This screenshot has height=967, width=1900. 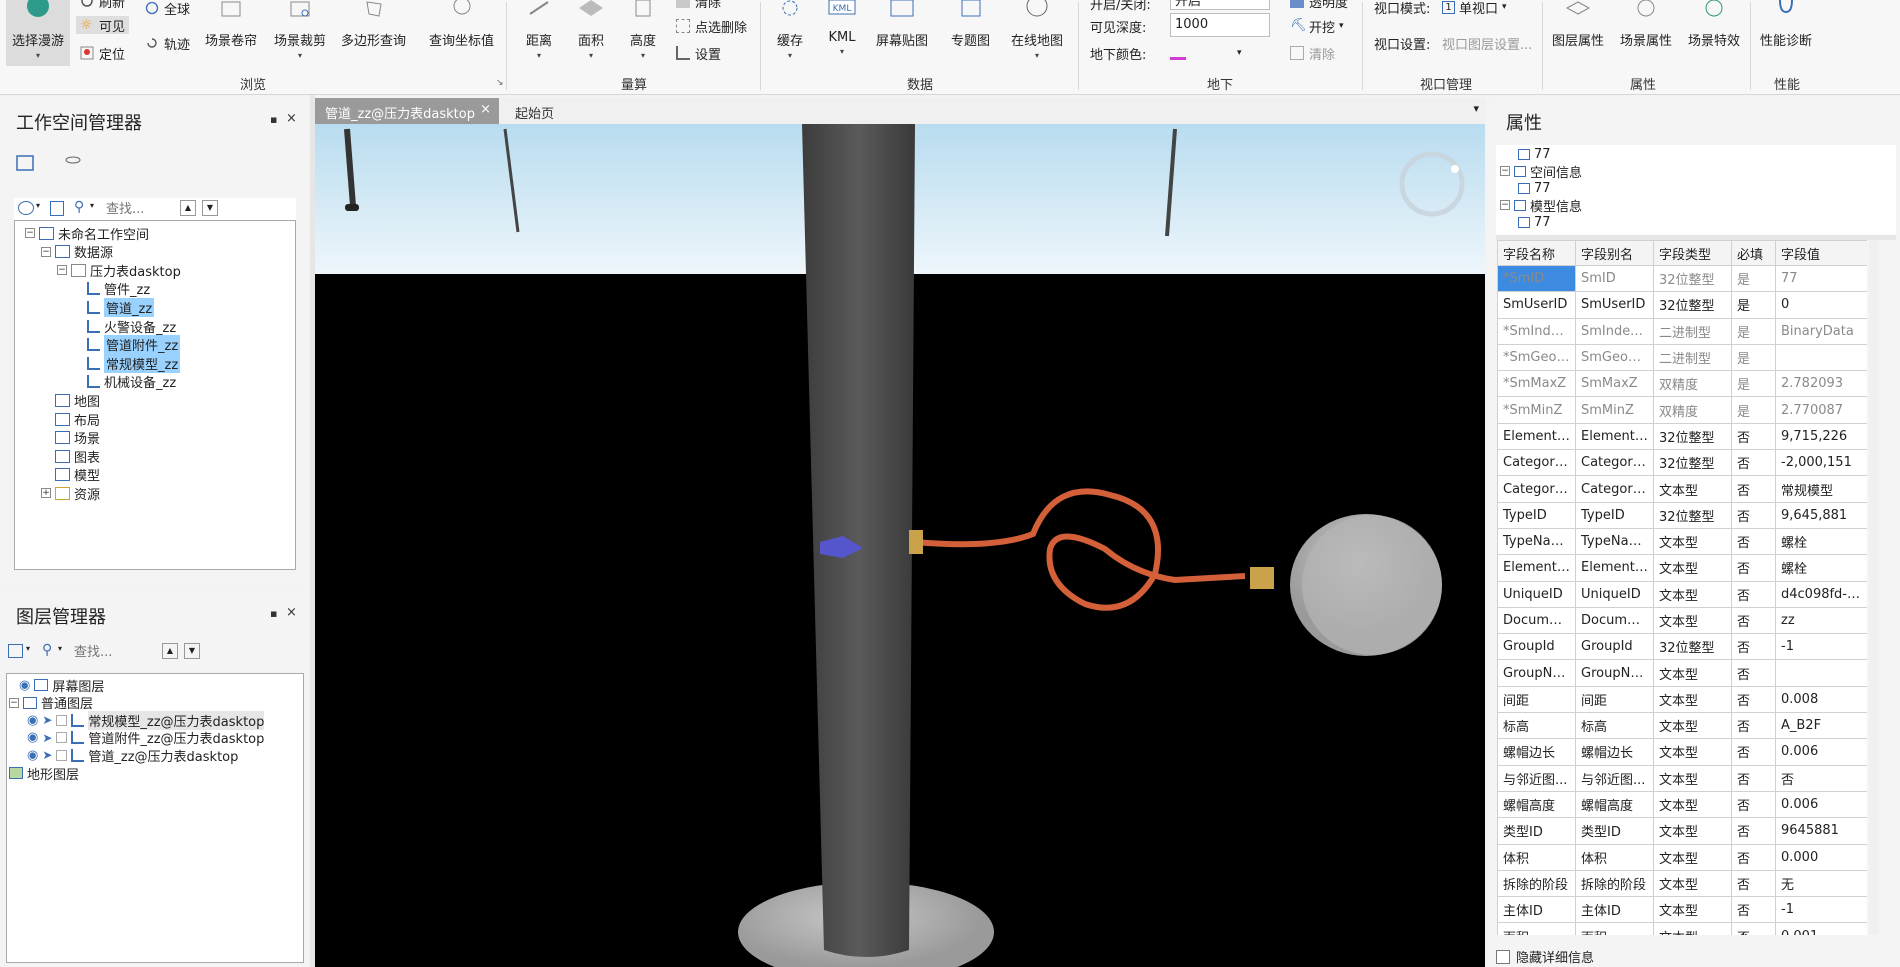 I want to click on search-icon: ⚲, so click(x=47, y=650).